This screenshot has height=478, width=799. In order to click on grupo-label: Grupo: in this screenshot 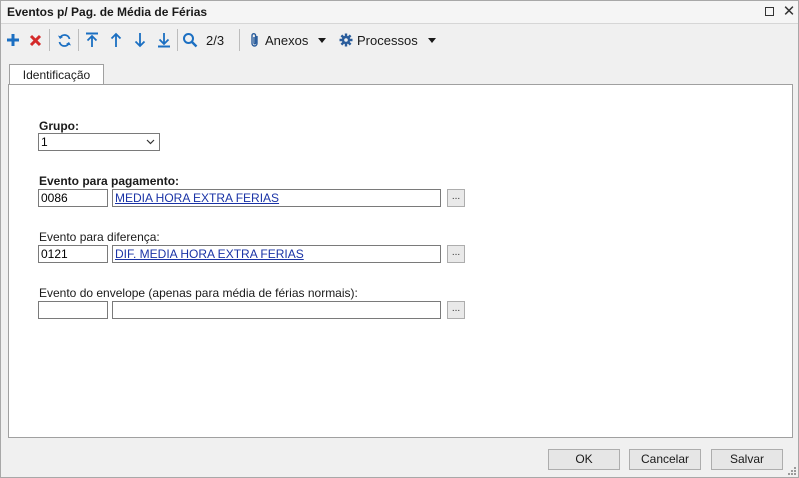, I will do `click(59, 126)`.